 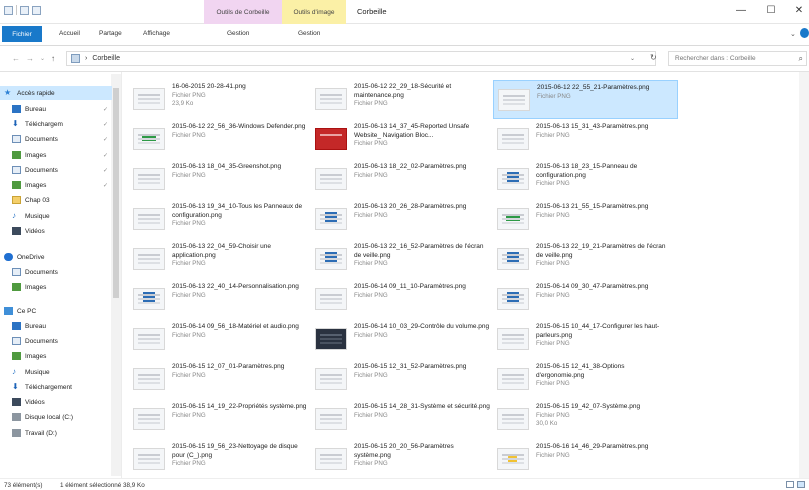 What do you see at coordinates (53, 58) in the screenshot?
I see `up-arrow-icon: ↑` at bounding box center [53, 58].